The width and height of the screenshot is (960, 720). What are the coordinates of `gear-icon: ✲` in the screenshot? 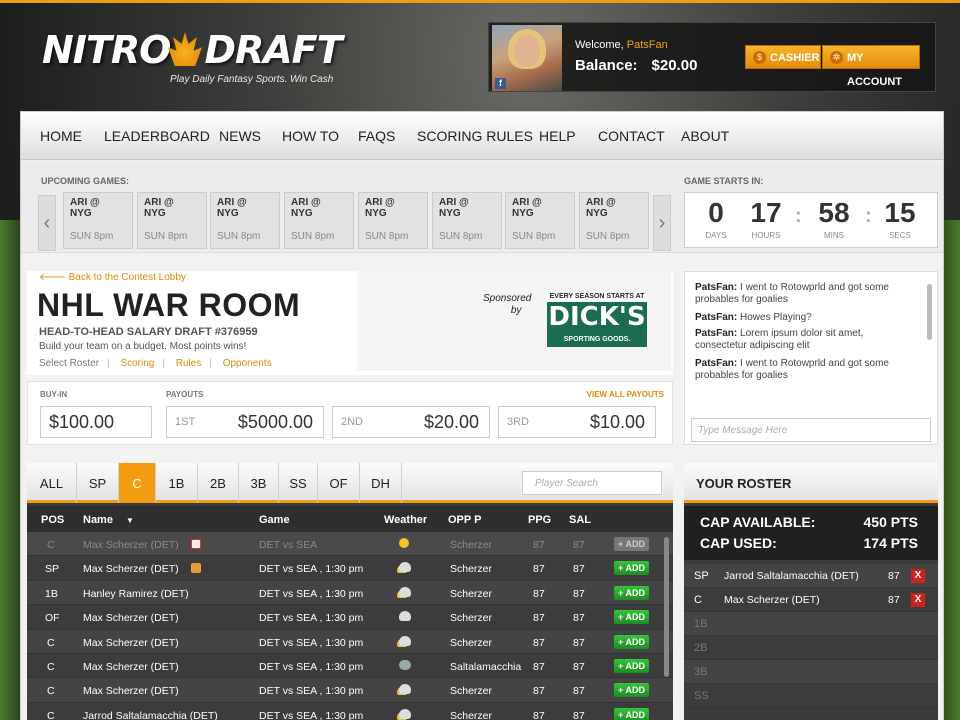 It's located at (836, 57).